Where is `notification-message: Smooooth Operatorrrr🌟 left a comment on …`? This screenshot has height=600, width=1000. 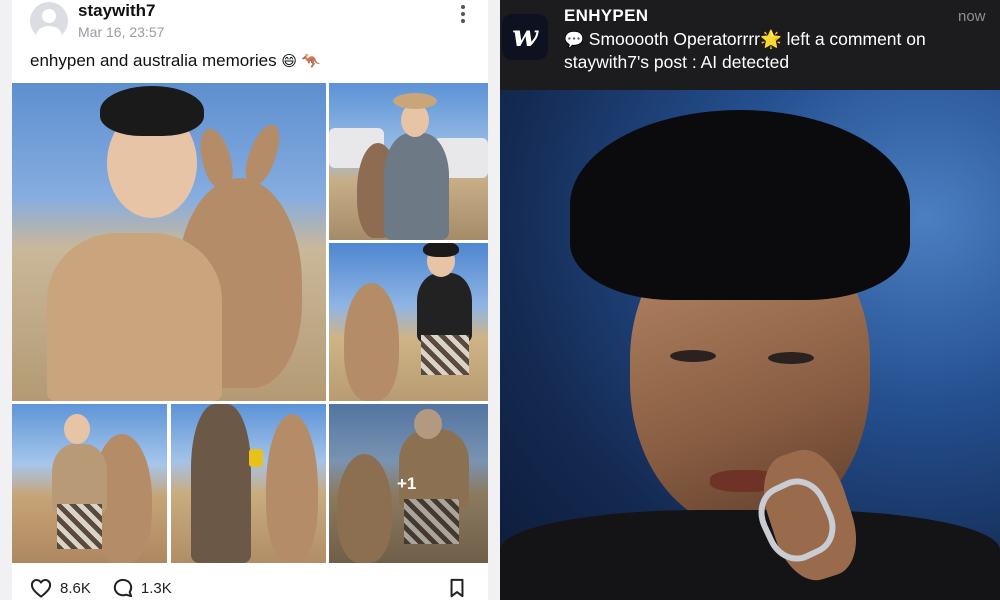
notification-message: Smooooth Operatorrrr🌟 left a comment on … is located at coordinates (745, 50).